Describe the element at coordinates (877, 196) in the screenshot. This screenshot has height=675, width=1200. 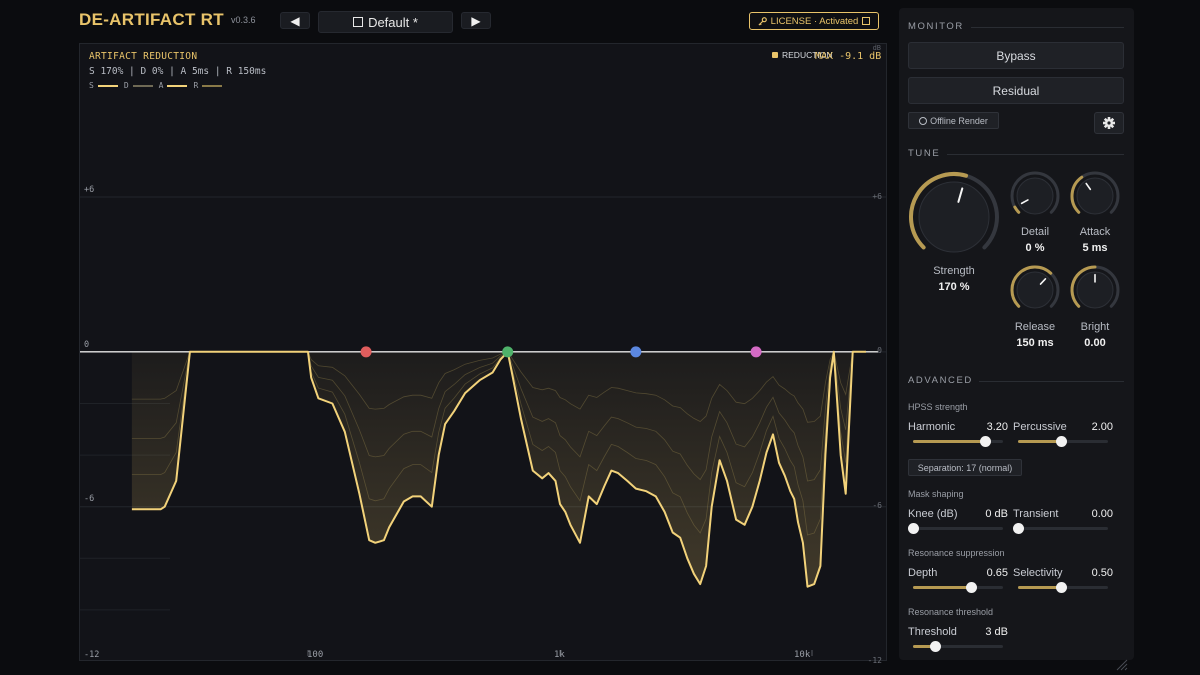
I see `y-label-right-plus6: +6` at that location.